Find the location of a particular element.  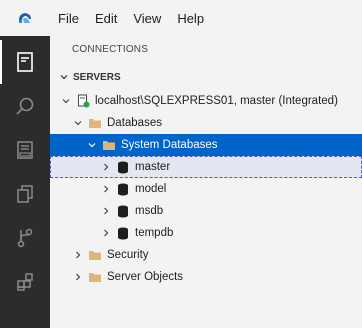

system-databases-label: System Databases is located at coordinates (169, 145).